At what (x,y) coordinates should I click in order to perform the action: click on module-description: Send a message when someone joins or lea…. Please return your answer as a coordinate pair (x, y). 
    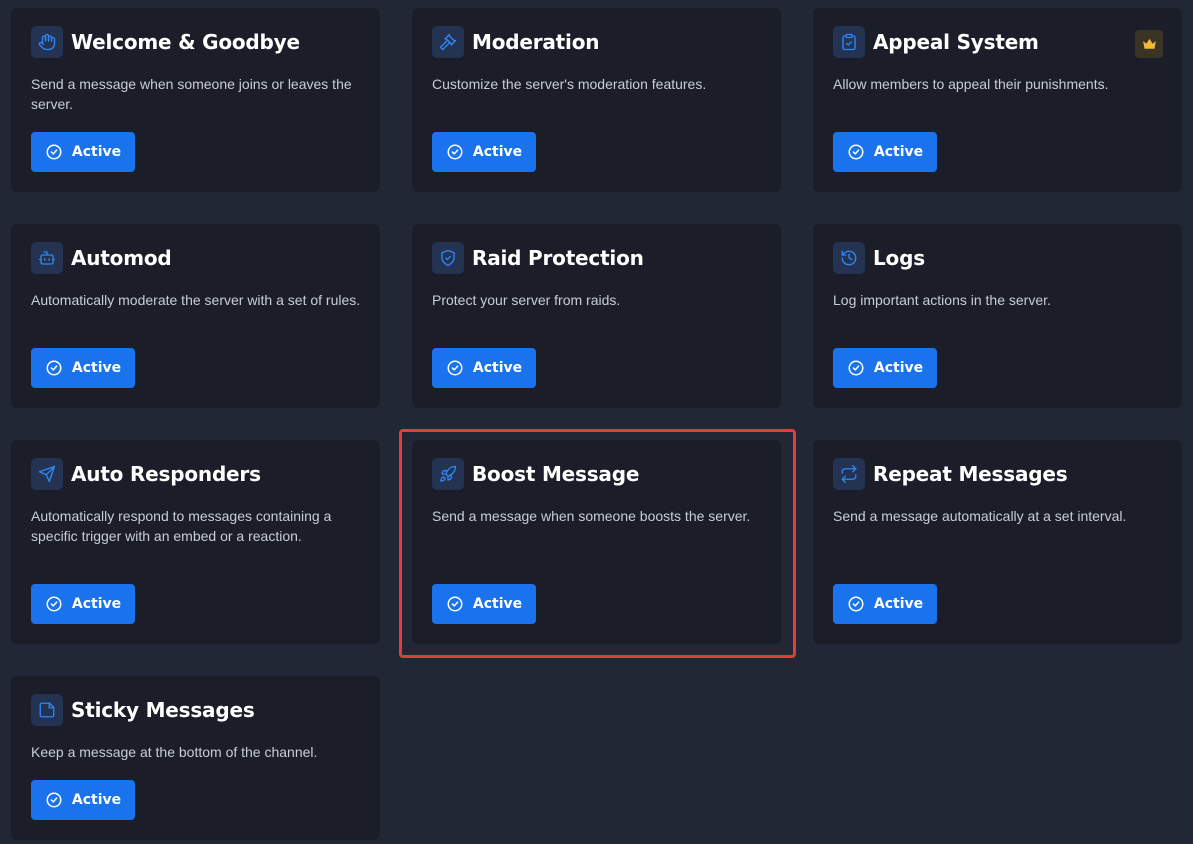
    Looking at the image, I should click on (191, 94).